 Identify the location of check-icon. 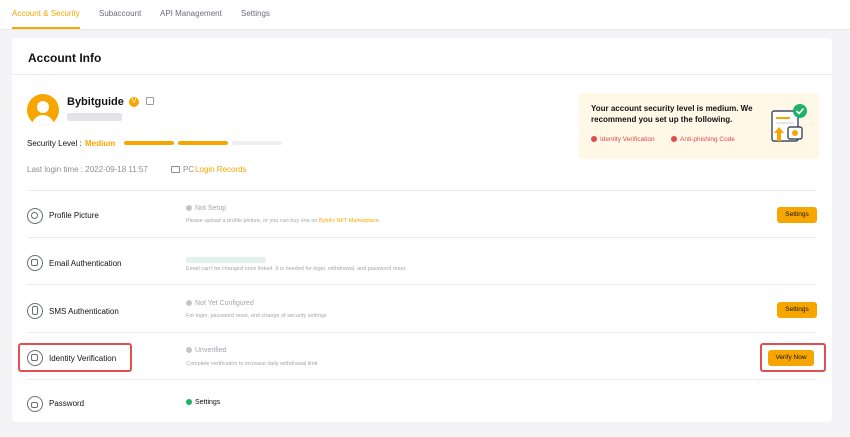
(189, 402).